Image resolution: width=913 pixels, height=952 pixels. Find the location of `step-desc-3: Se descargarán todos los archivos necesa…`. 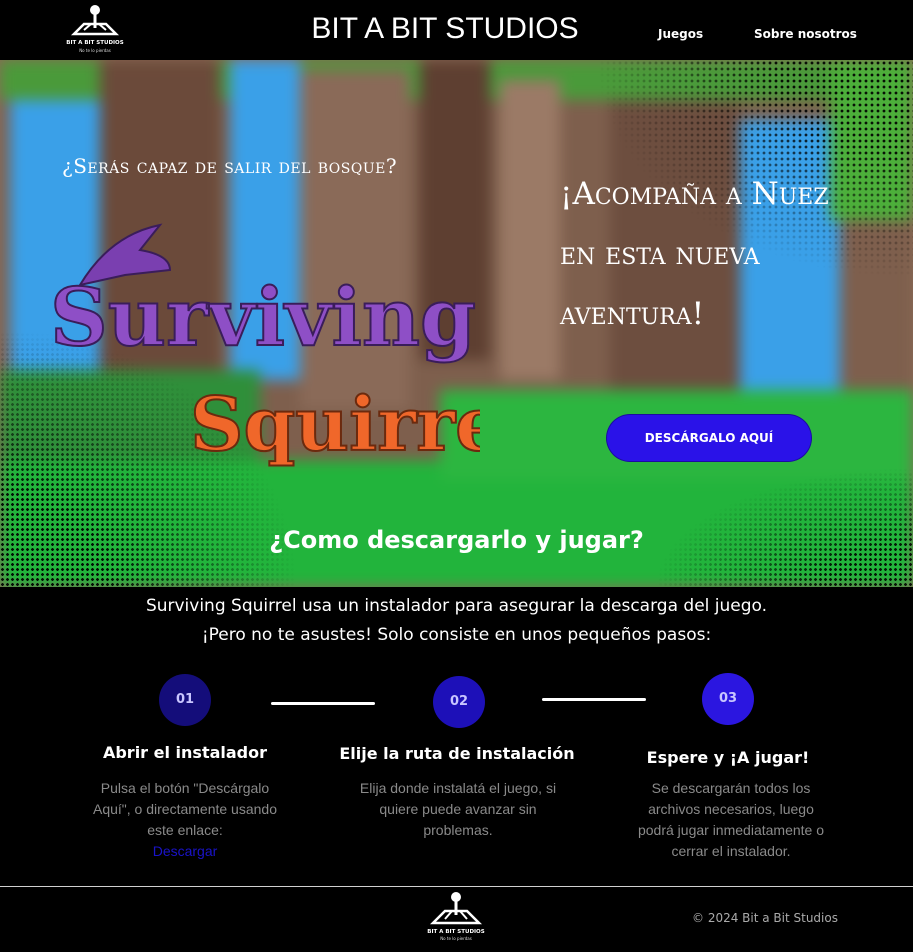

step-desc-3: Se descargarán todos los archivos necesa… is located at coordinates (730, 819).